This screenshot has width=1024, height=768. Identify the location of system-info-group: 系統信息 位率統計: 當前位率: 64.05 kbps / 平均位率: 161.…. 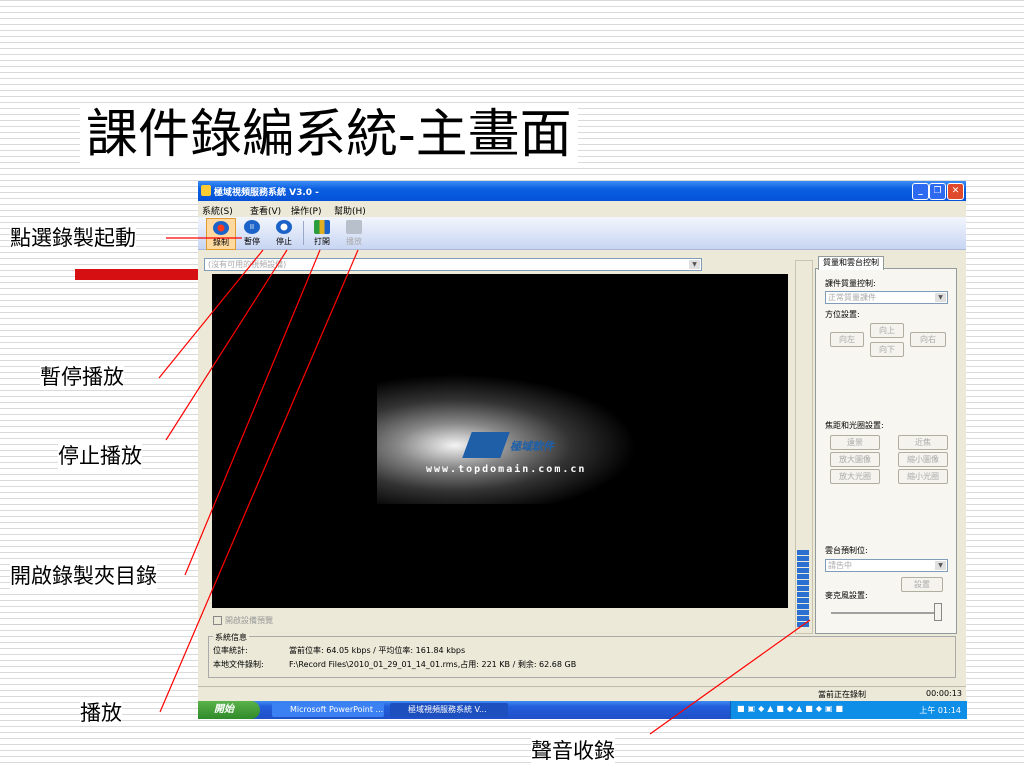
(582, 655).